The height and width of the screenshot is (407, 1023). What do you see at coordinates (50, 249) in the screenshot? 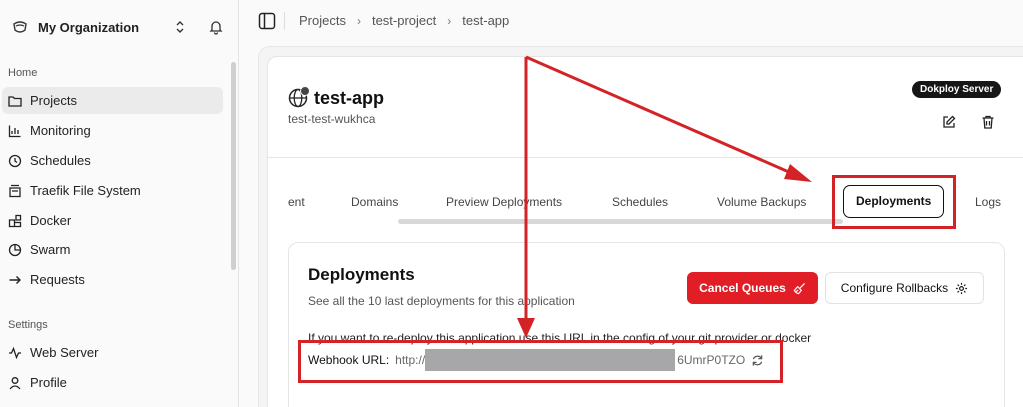
I see `sidebar-item-label: Swarm` at bounding box center [50, 249].